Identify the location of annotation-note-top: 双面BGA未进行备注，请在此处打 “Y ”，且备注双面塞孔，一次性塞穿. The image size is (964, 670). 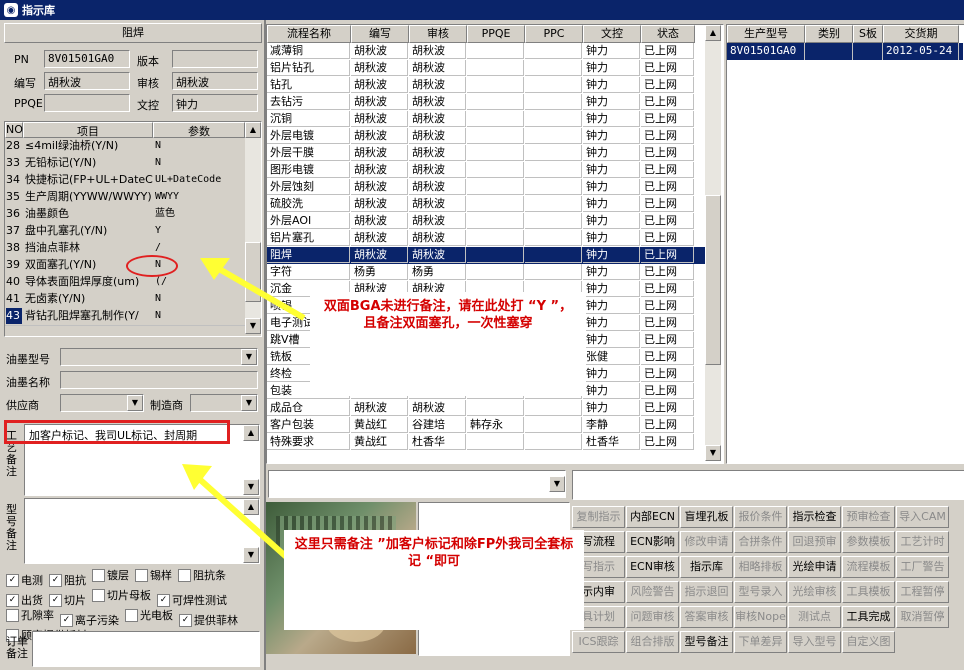
(448, 344).